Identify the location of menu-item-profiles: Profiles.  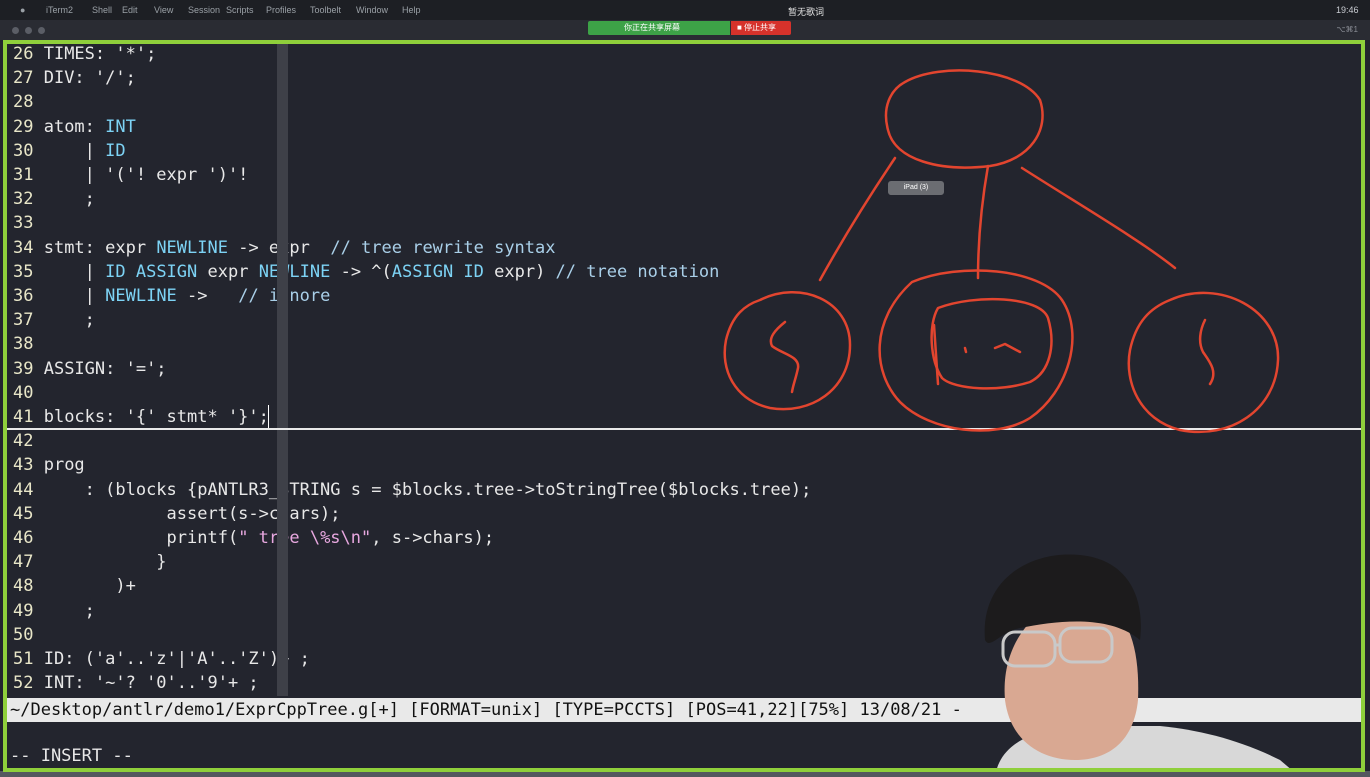
(281, 10).